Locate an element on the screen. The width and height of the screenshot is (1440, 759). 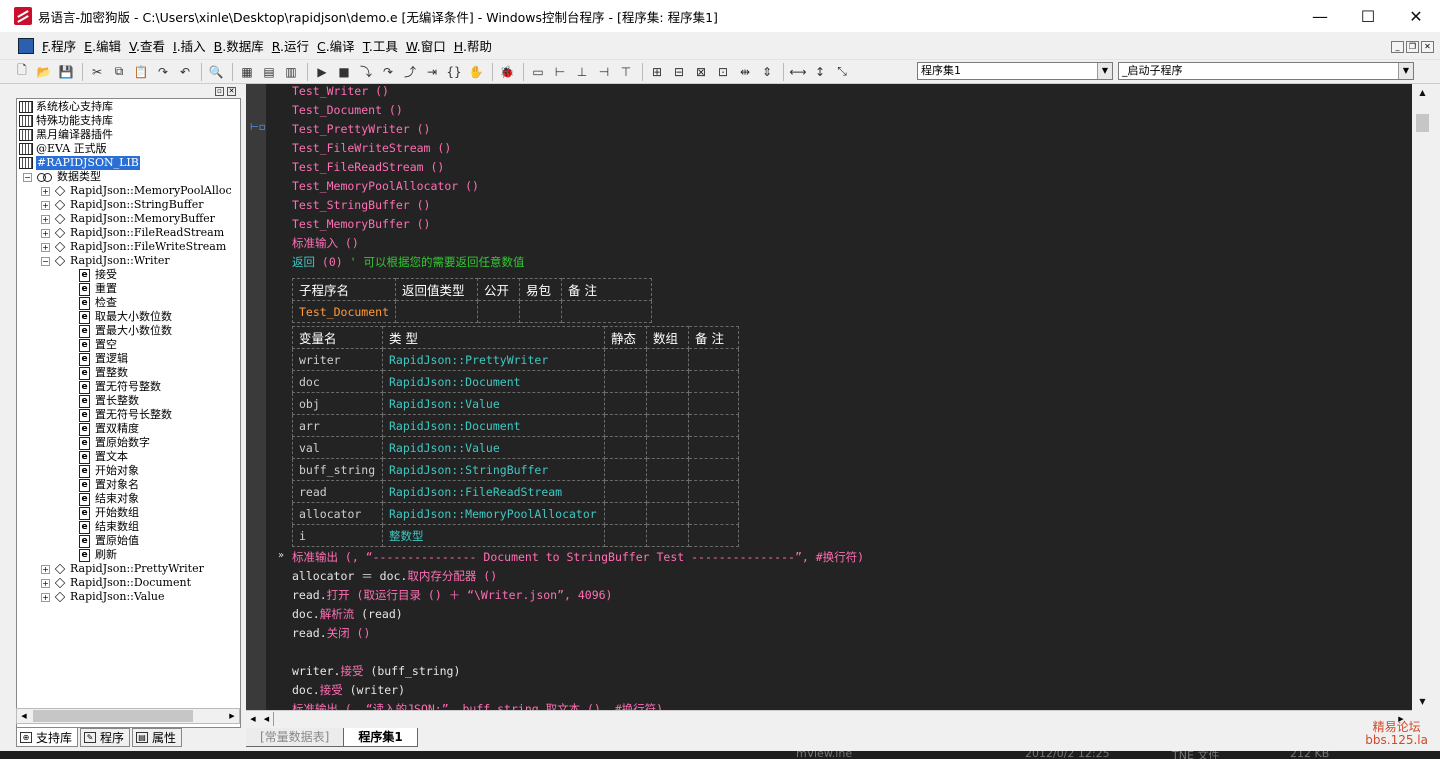
variable-name: i is located at coordinates (337, 535).